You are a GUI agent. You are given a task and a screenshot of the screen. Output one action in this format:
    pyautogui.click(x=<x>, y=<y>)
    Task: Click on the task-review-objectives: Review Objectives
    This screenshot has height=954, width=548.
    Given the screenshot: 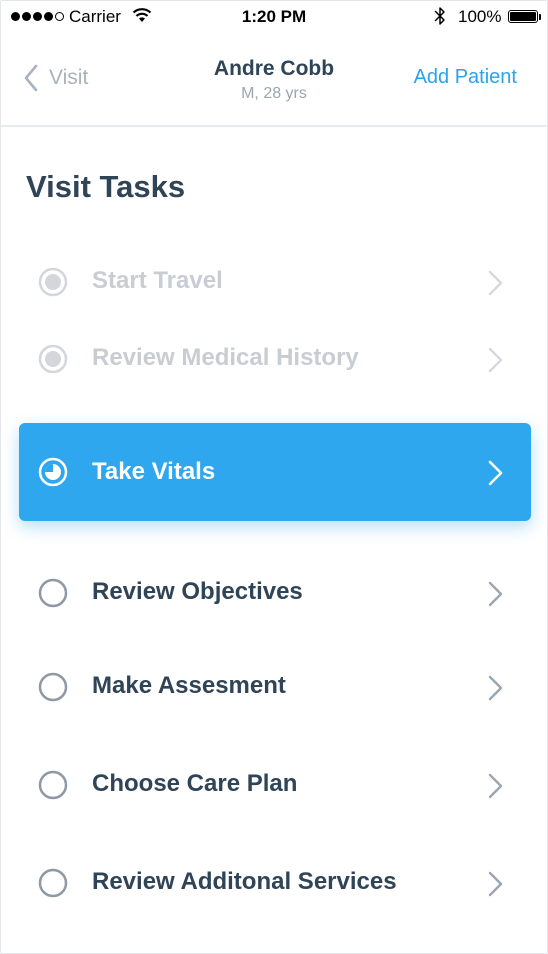 What is the action you would take?
    pyautogui.click(x=275, y=593)
    